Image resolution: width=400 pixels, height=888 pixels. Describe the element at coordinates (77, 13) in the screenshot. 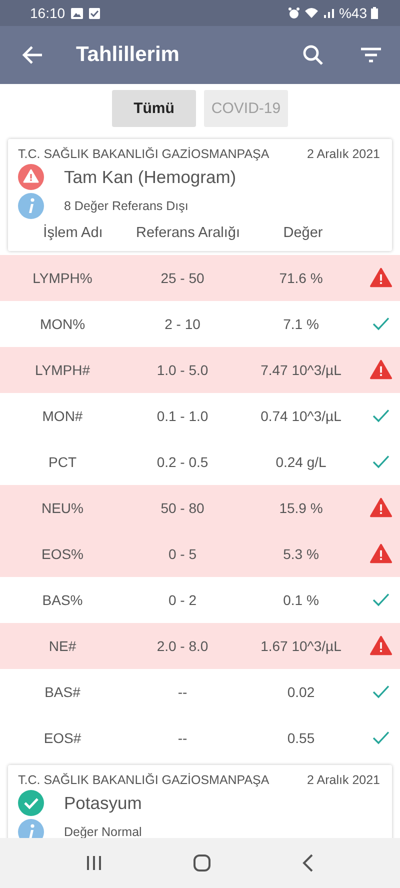

I see `image-icon` at that location.